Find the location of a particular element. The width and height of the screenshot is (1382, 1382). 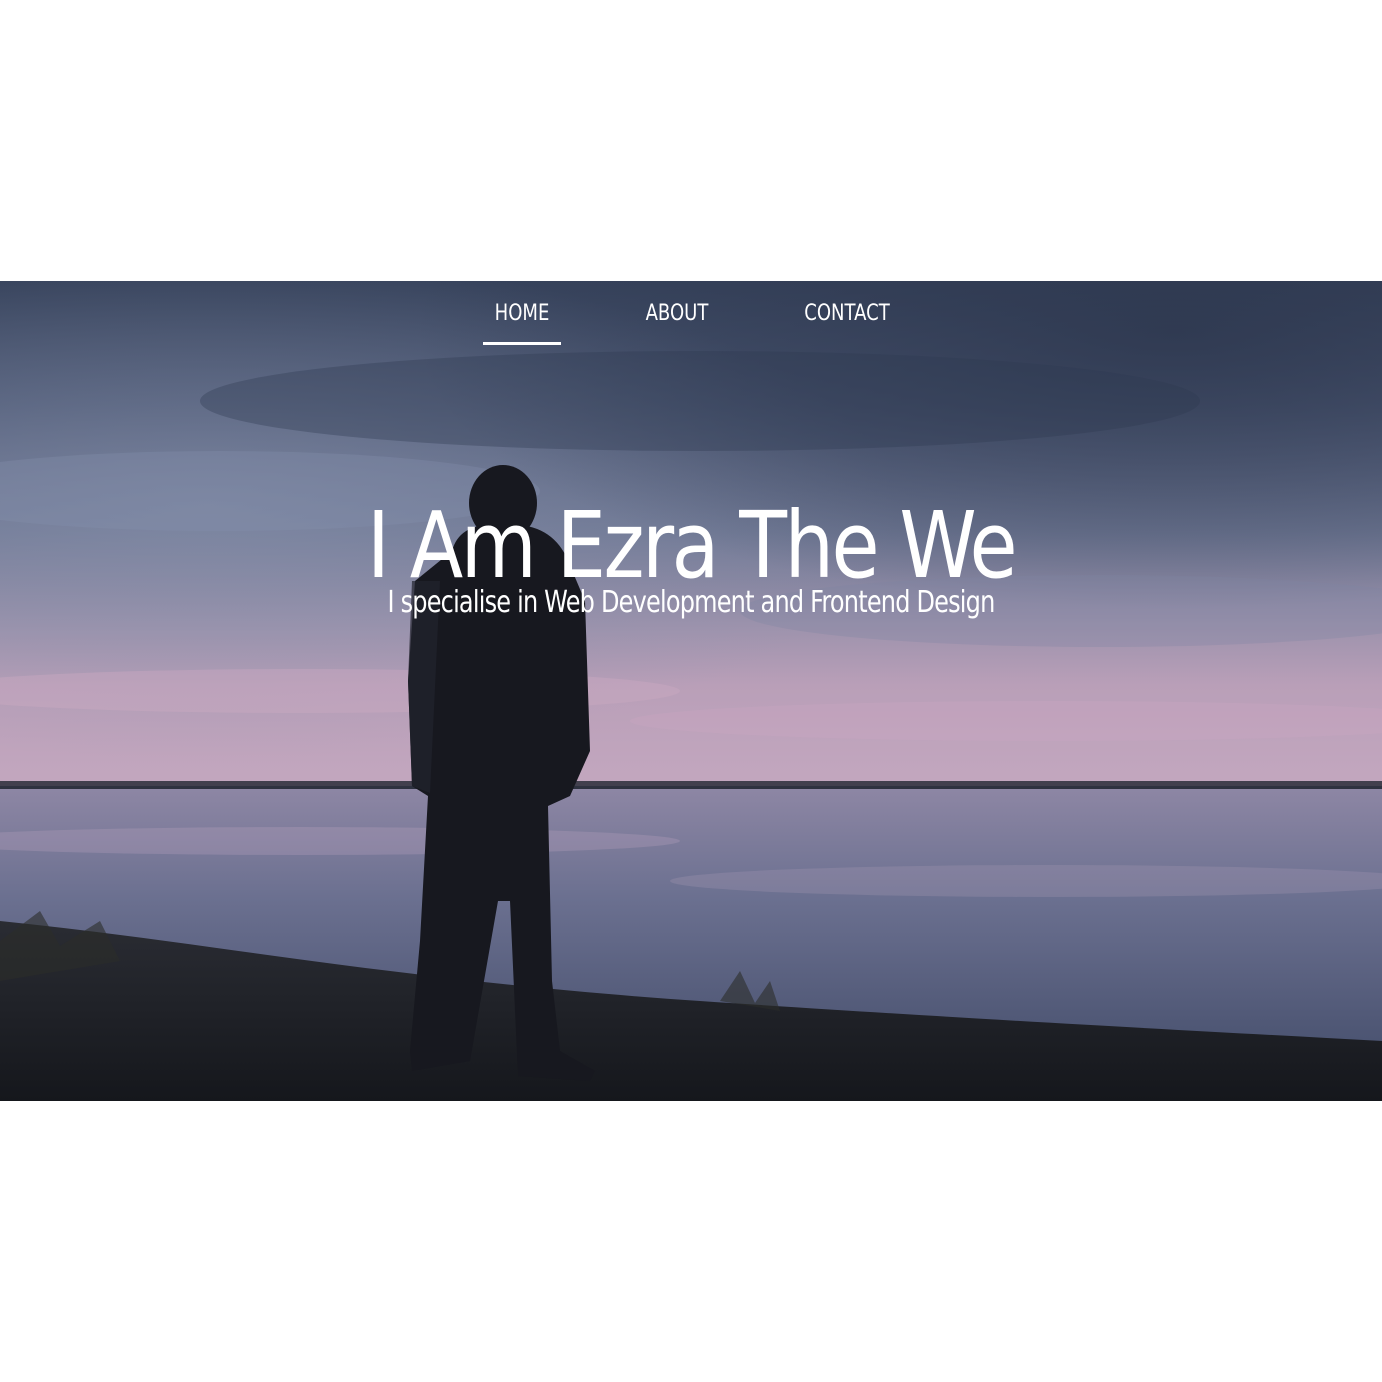

nav-item-about: ABOUT is located at coordinates (676, 322).